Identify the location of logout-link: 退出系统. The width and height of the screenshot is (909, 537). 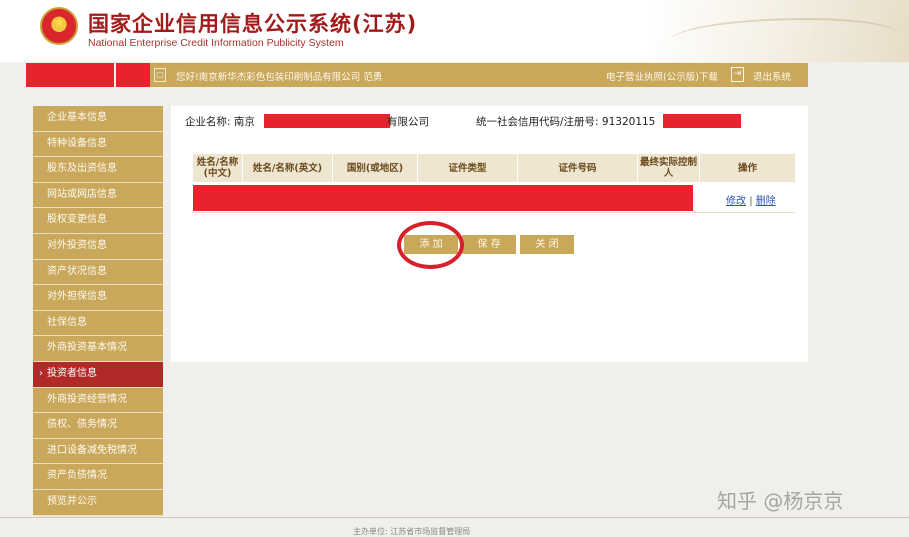
(772, 76).